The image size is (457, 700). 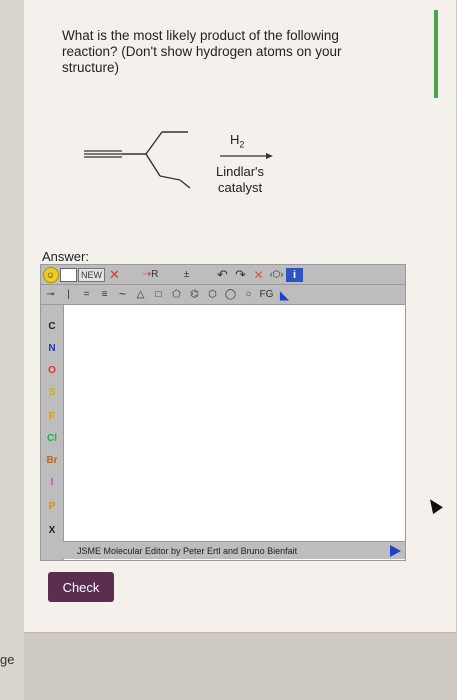 I want to click on question-line-3: structure), so click(x=91, y=67).